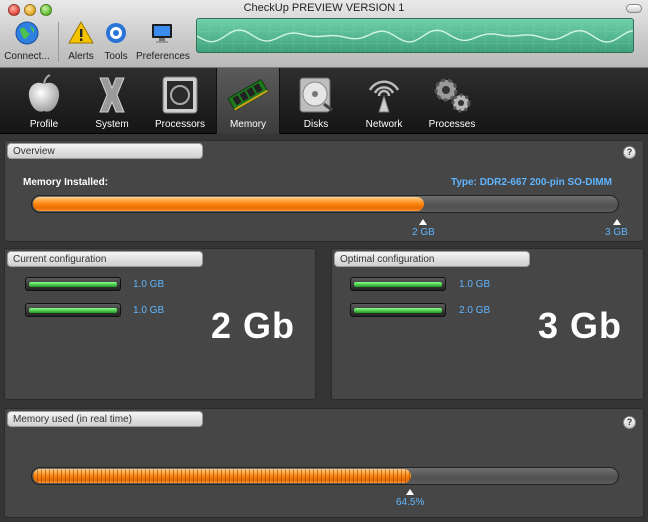  Describe the element at coordinates (253, 325) in the screenshot. I see `current-total-memory: 2 Gb` at that location.